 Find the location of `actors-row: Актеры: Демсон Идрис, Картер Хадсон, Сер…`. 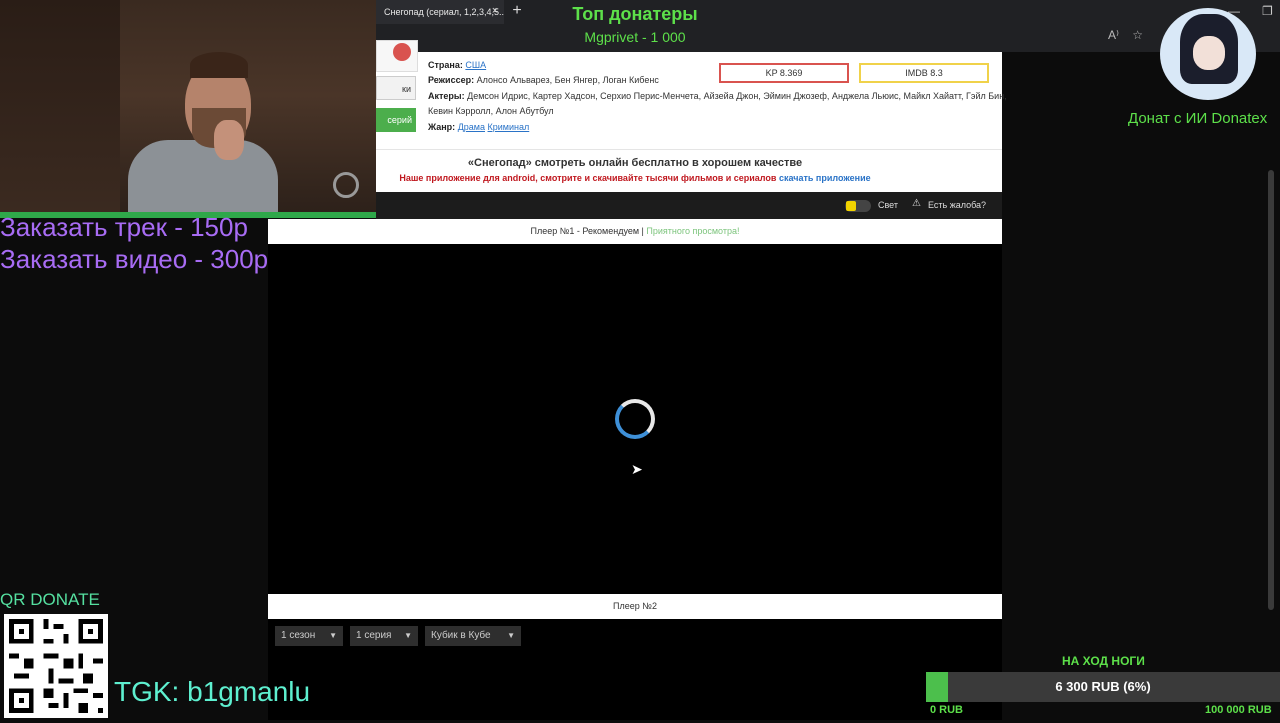

actors-row: Актеры: Демсон Идрис, Картер Хадсон, Сер… is located at coordinates (717, 96).